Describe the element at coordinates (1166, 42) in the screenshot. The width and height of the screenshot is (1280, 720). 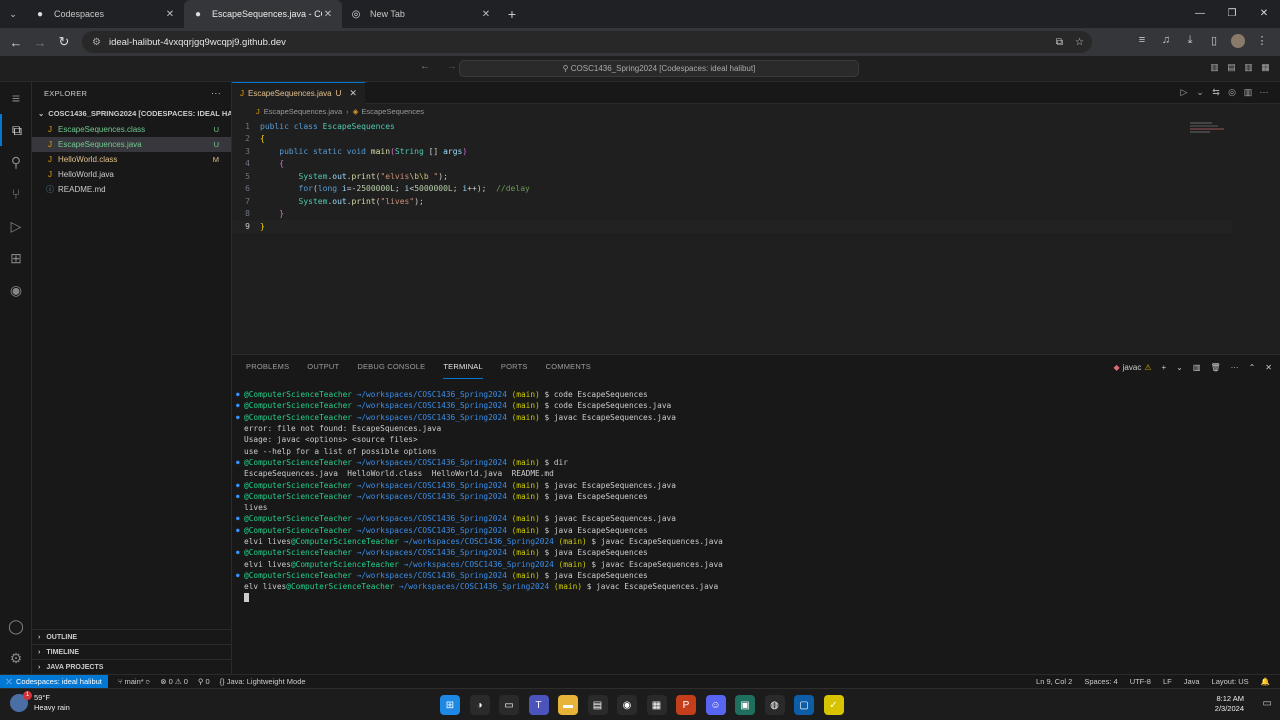
I see `media-icon: ♫` at that location.